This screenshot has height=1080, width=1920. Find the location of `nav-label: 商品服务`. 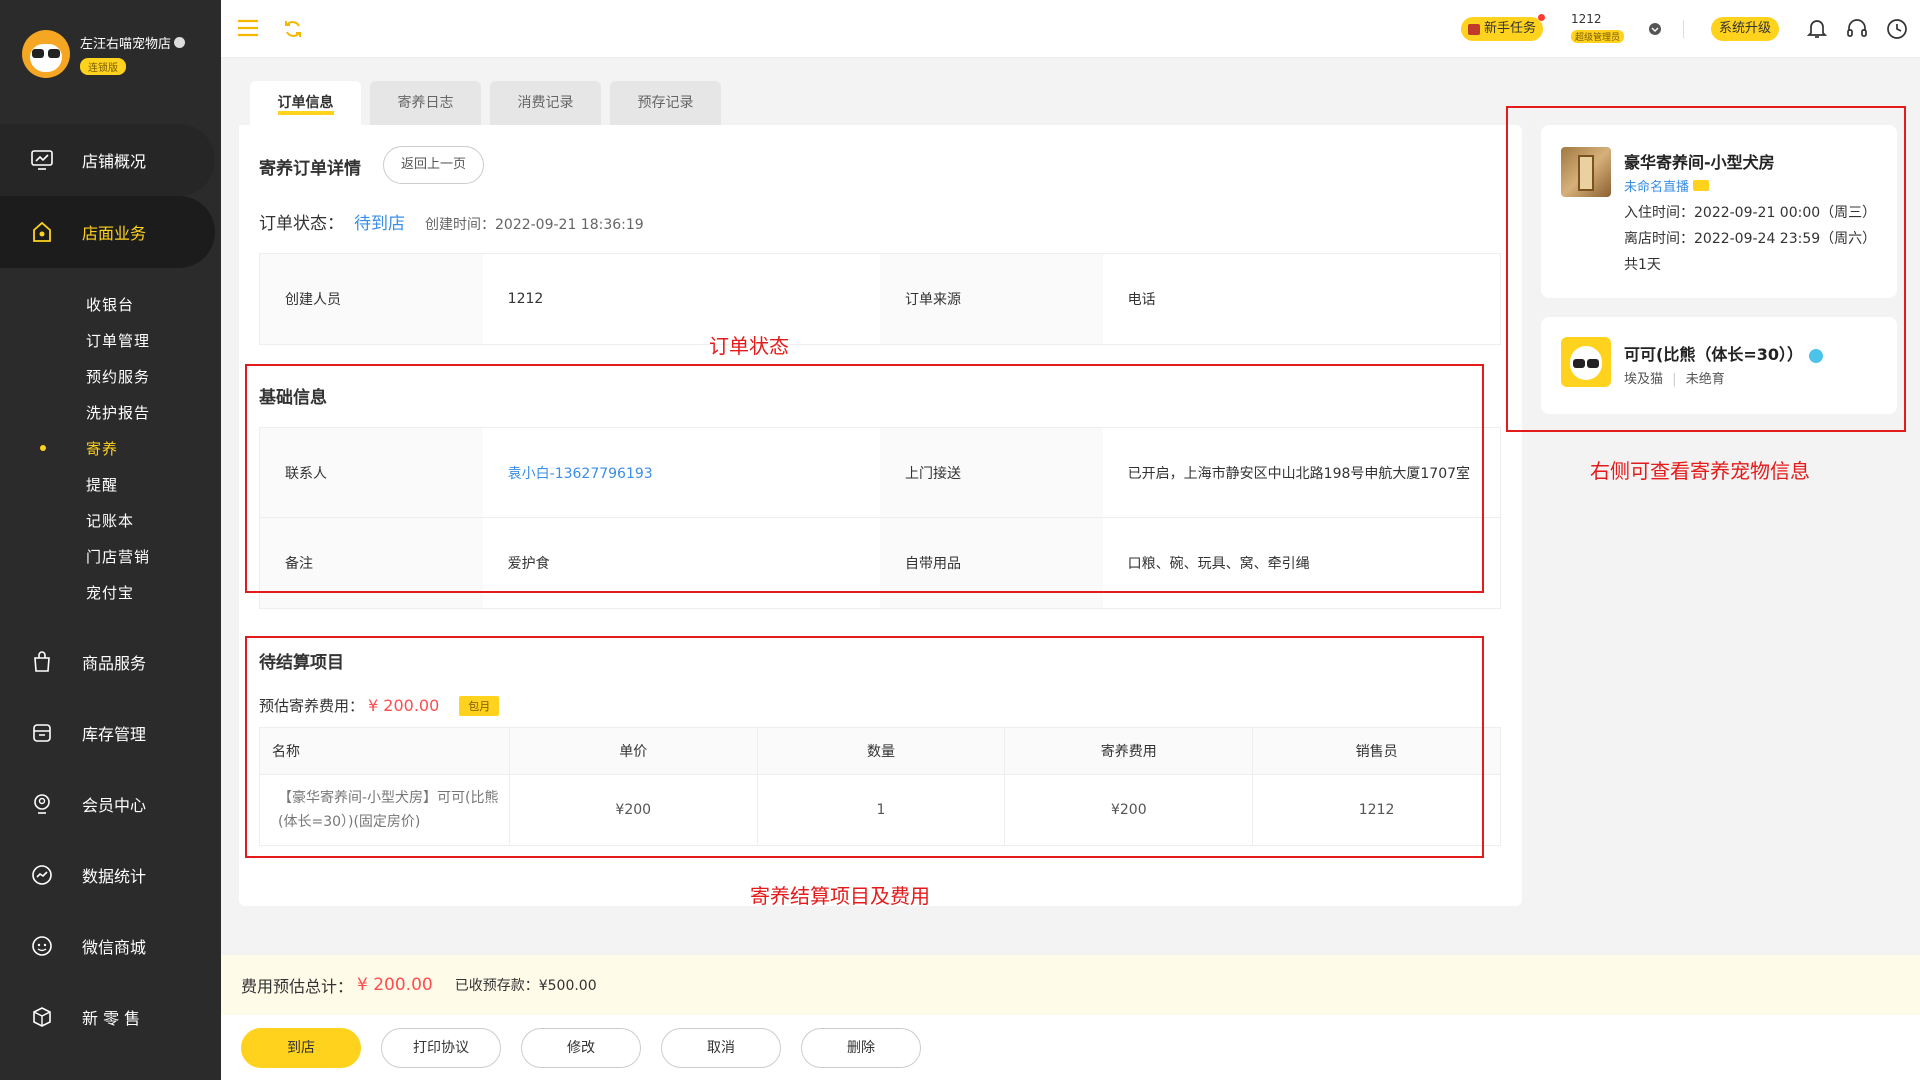

nav-label: 商品服务 is located at coordinates (114, 663).